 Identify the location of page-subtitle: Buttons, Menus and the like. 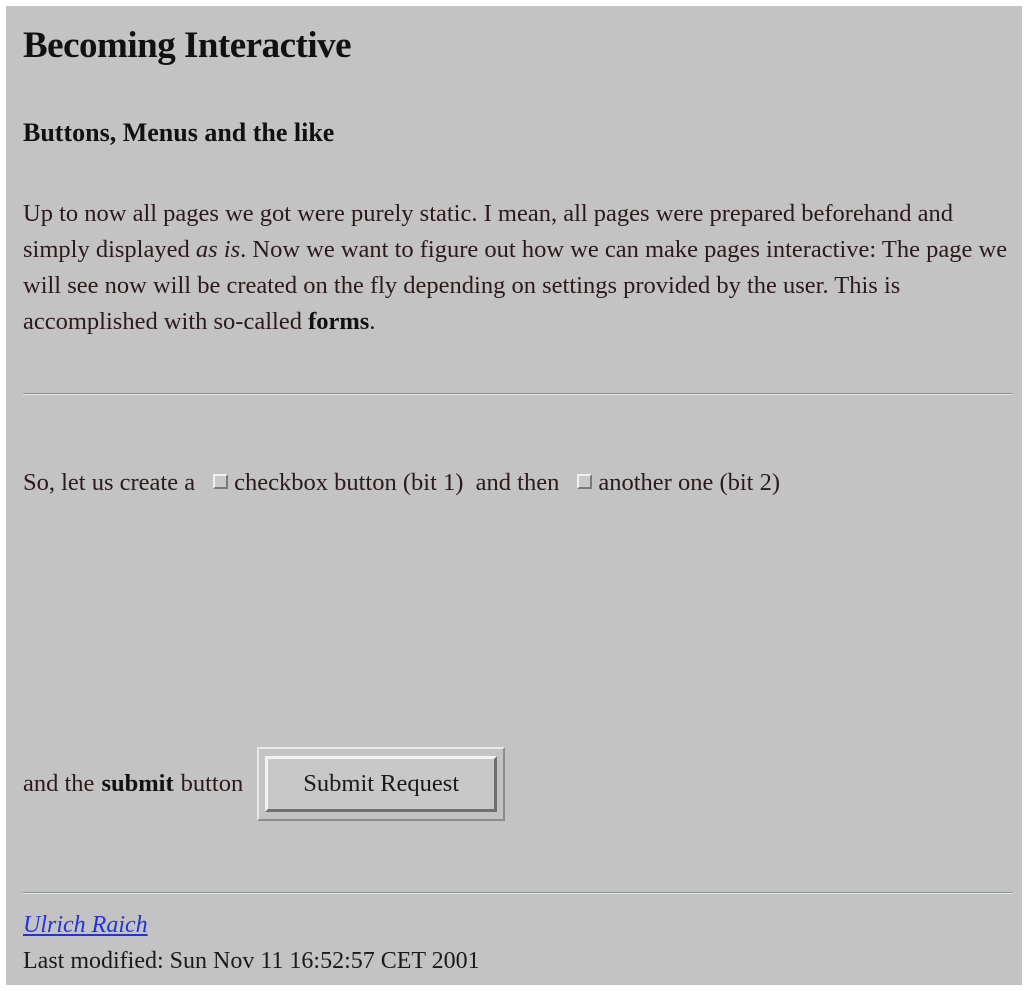
(179, 132).